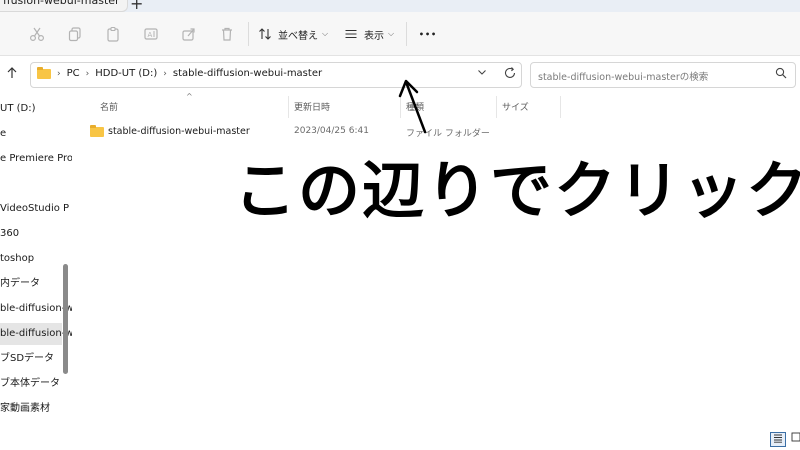  Describe the element at coordinates (412, 106) in the screenshot. I see `annotation-arrow-icon` at that location.